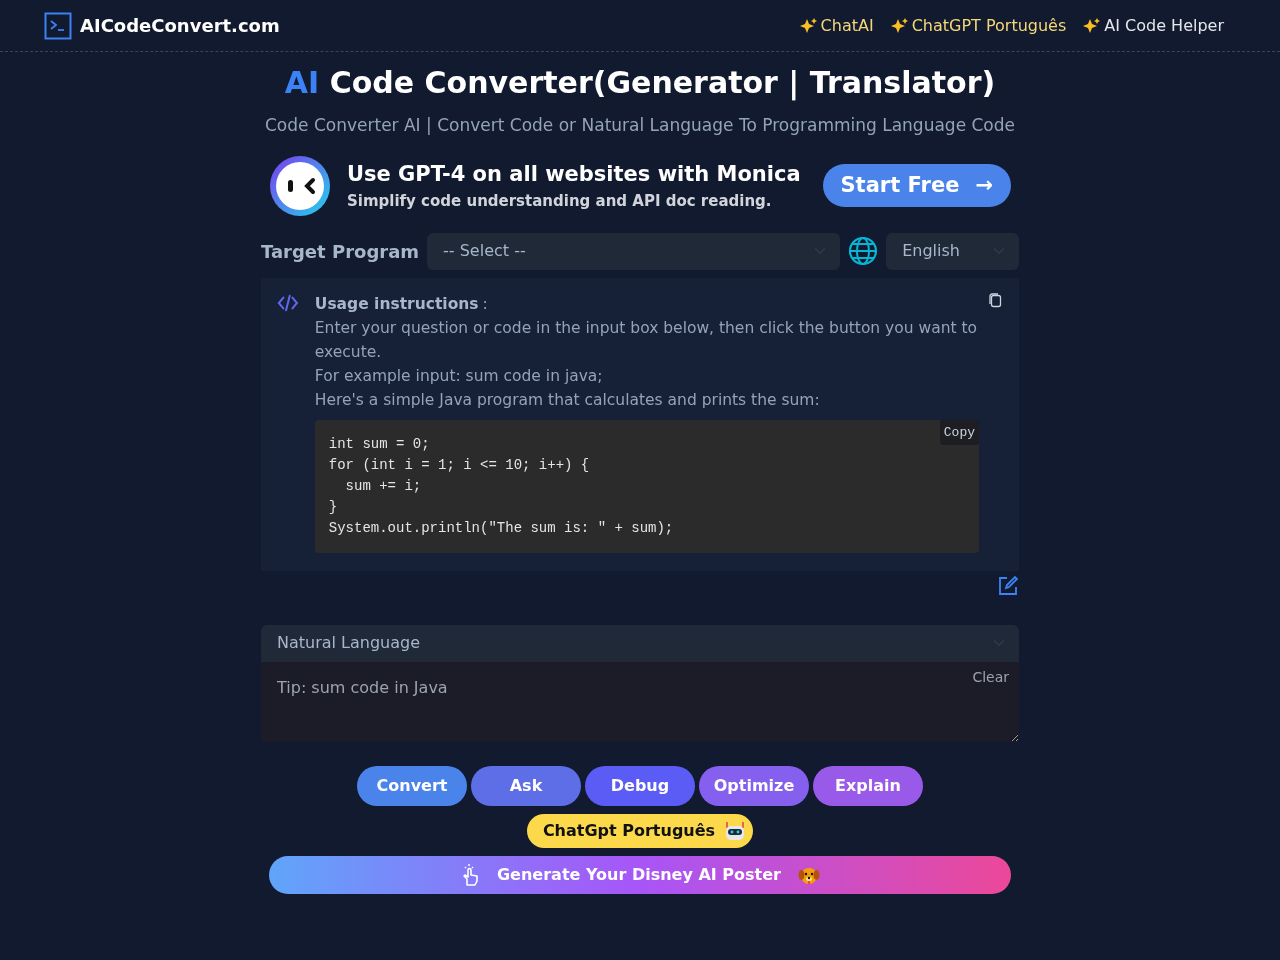 This screenshot has height=960, width=1280. Describe the element at coordinates (916, 185) in the screenshot. I see `start-free-button: Start Free →` at that location.